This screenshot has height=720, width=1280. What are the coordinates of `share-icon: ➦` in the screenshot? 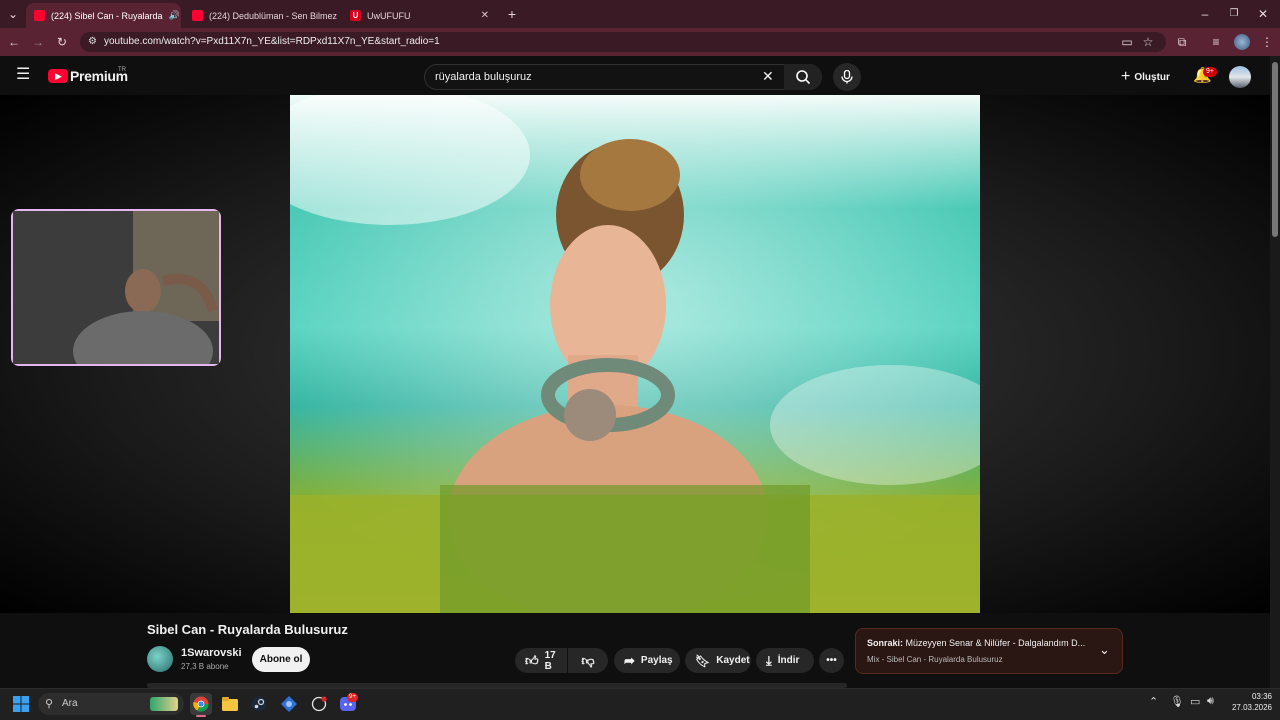 It's located at (629, 660).